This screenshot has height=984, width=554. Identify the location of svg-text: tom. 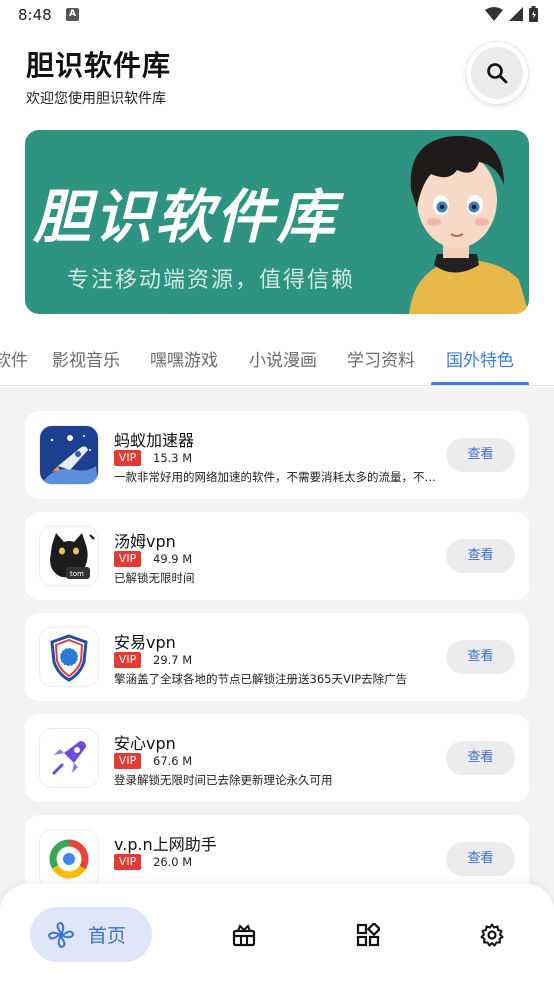
(77, 574).